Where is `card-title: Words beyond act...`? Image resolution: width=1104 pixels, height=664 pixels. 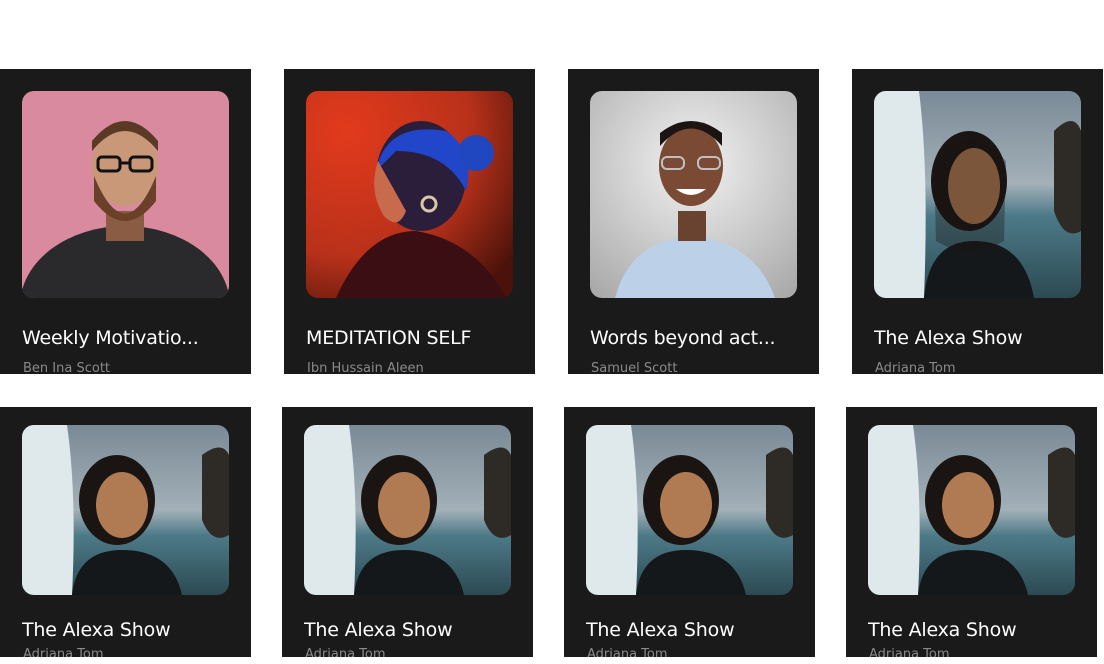
card-title: Words beyond act... is located at coordinates (692, 338).